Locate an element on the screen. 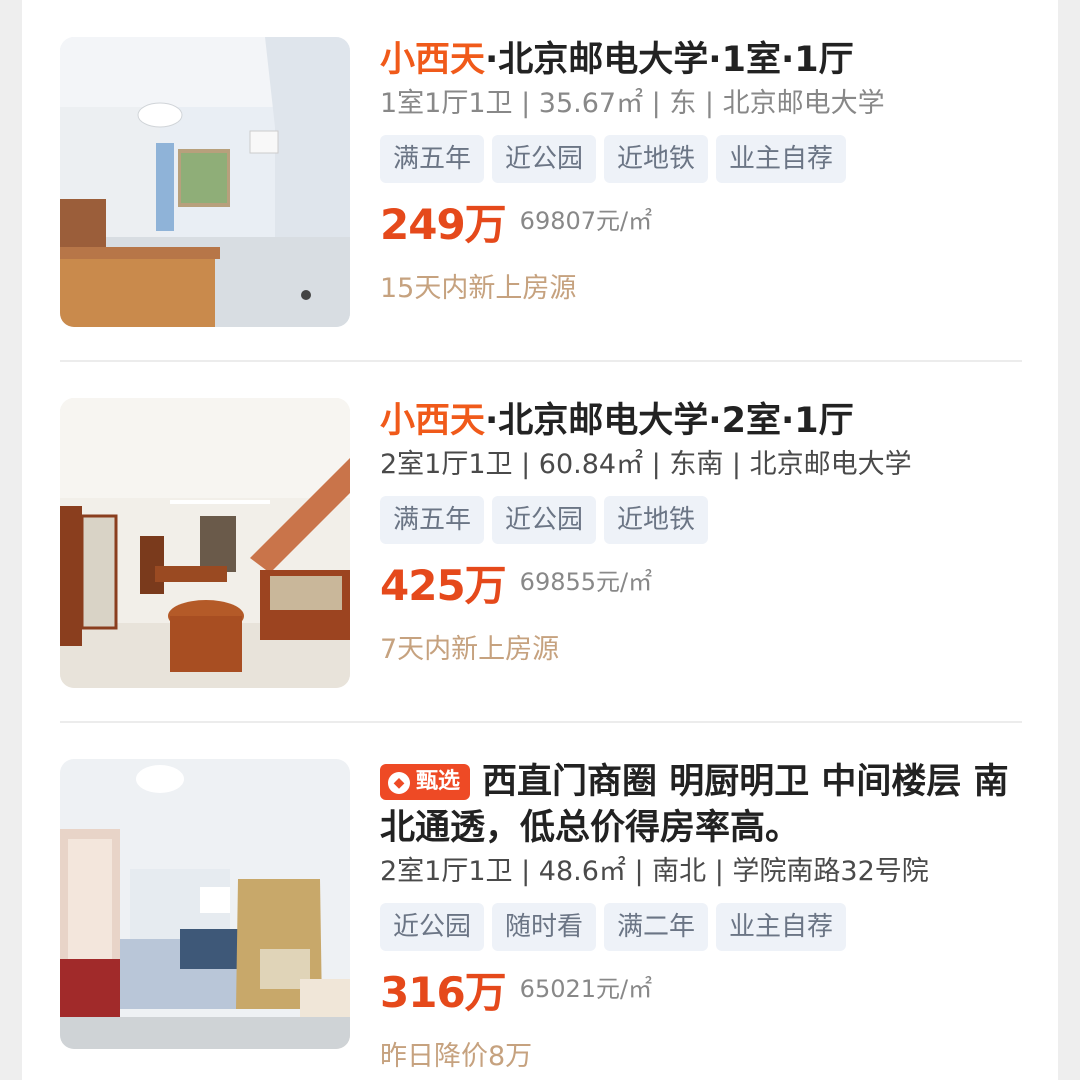  featured-badge: ◆ 甄选 is located at coordinates (425, 782).